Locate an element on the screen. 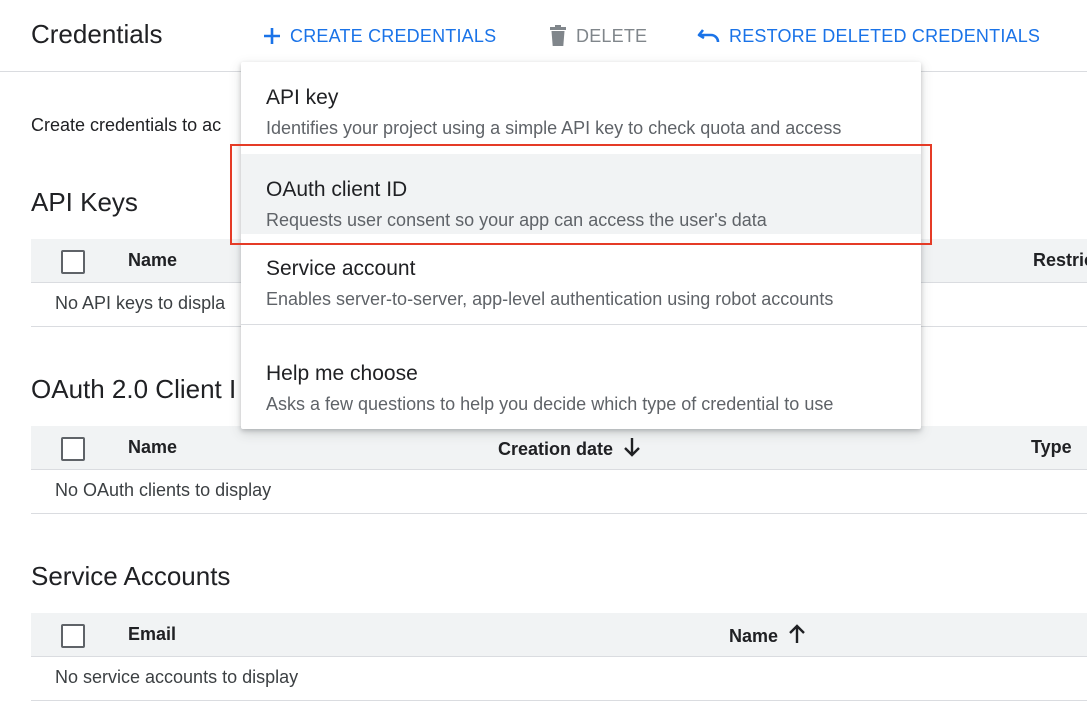 This screenshot has height=722, width=1087. delete-label: DELETE is located at coordinates (612, 35).